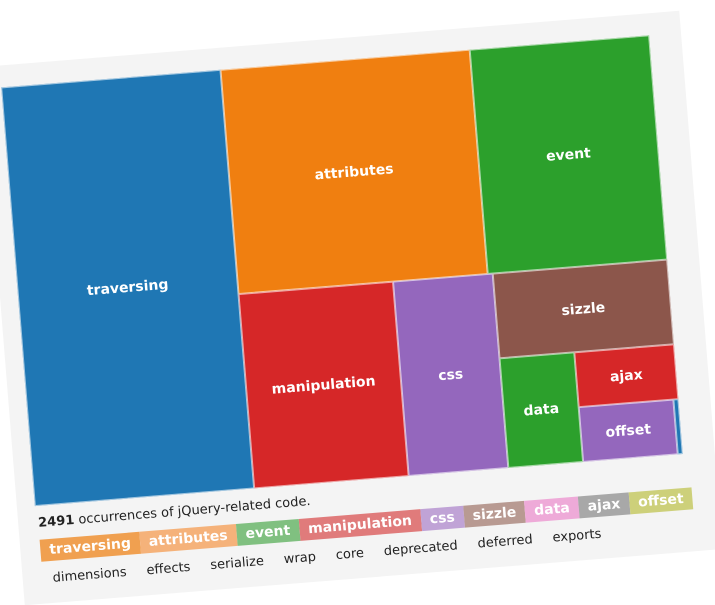 The height and width of the screenshot is (605, 715). I want to click on legend-item-serialize: serialize, so click(237, 563).